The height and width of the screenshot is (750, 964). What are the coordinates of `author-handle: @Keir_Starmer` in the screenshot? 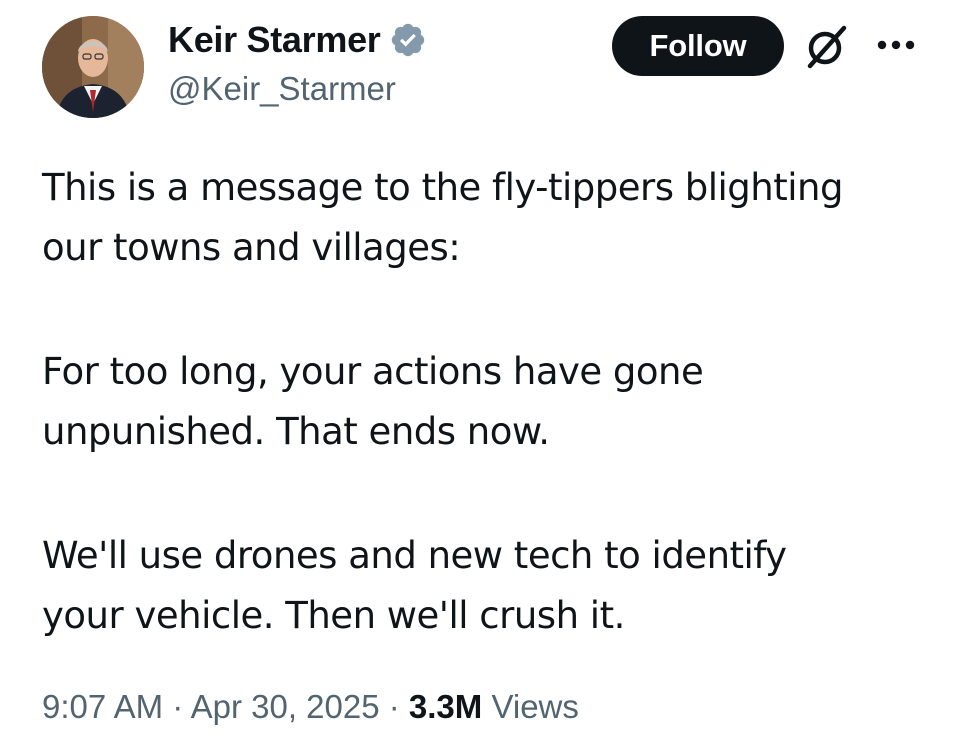 It's located at (297, 89).